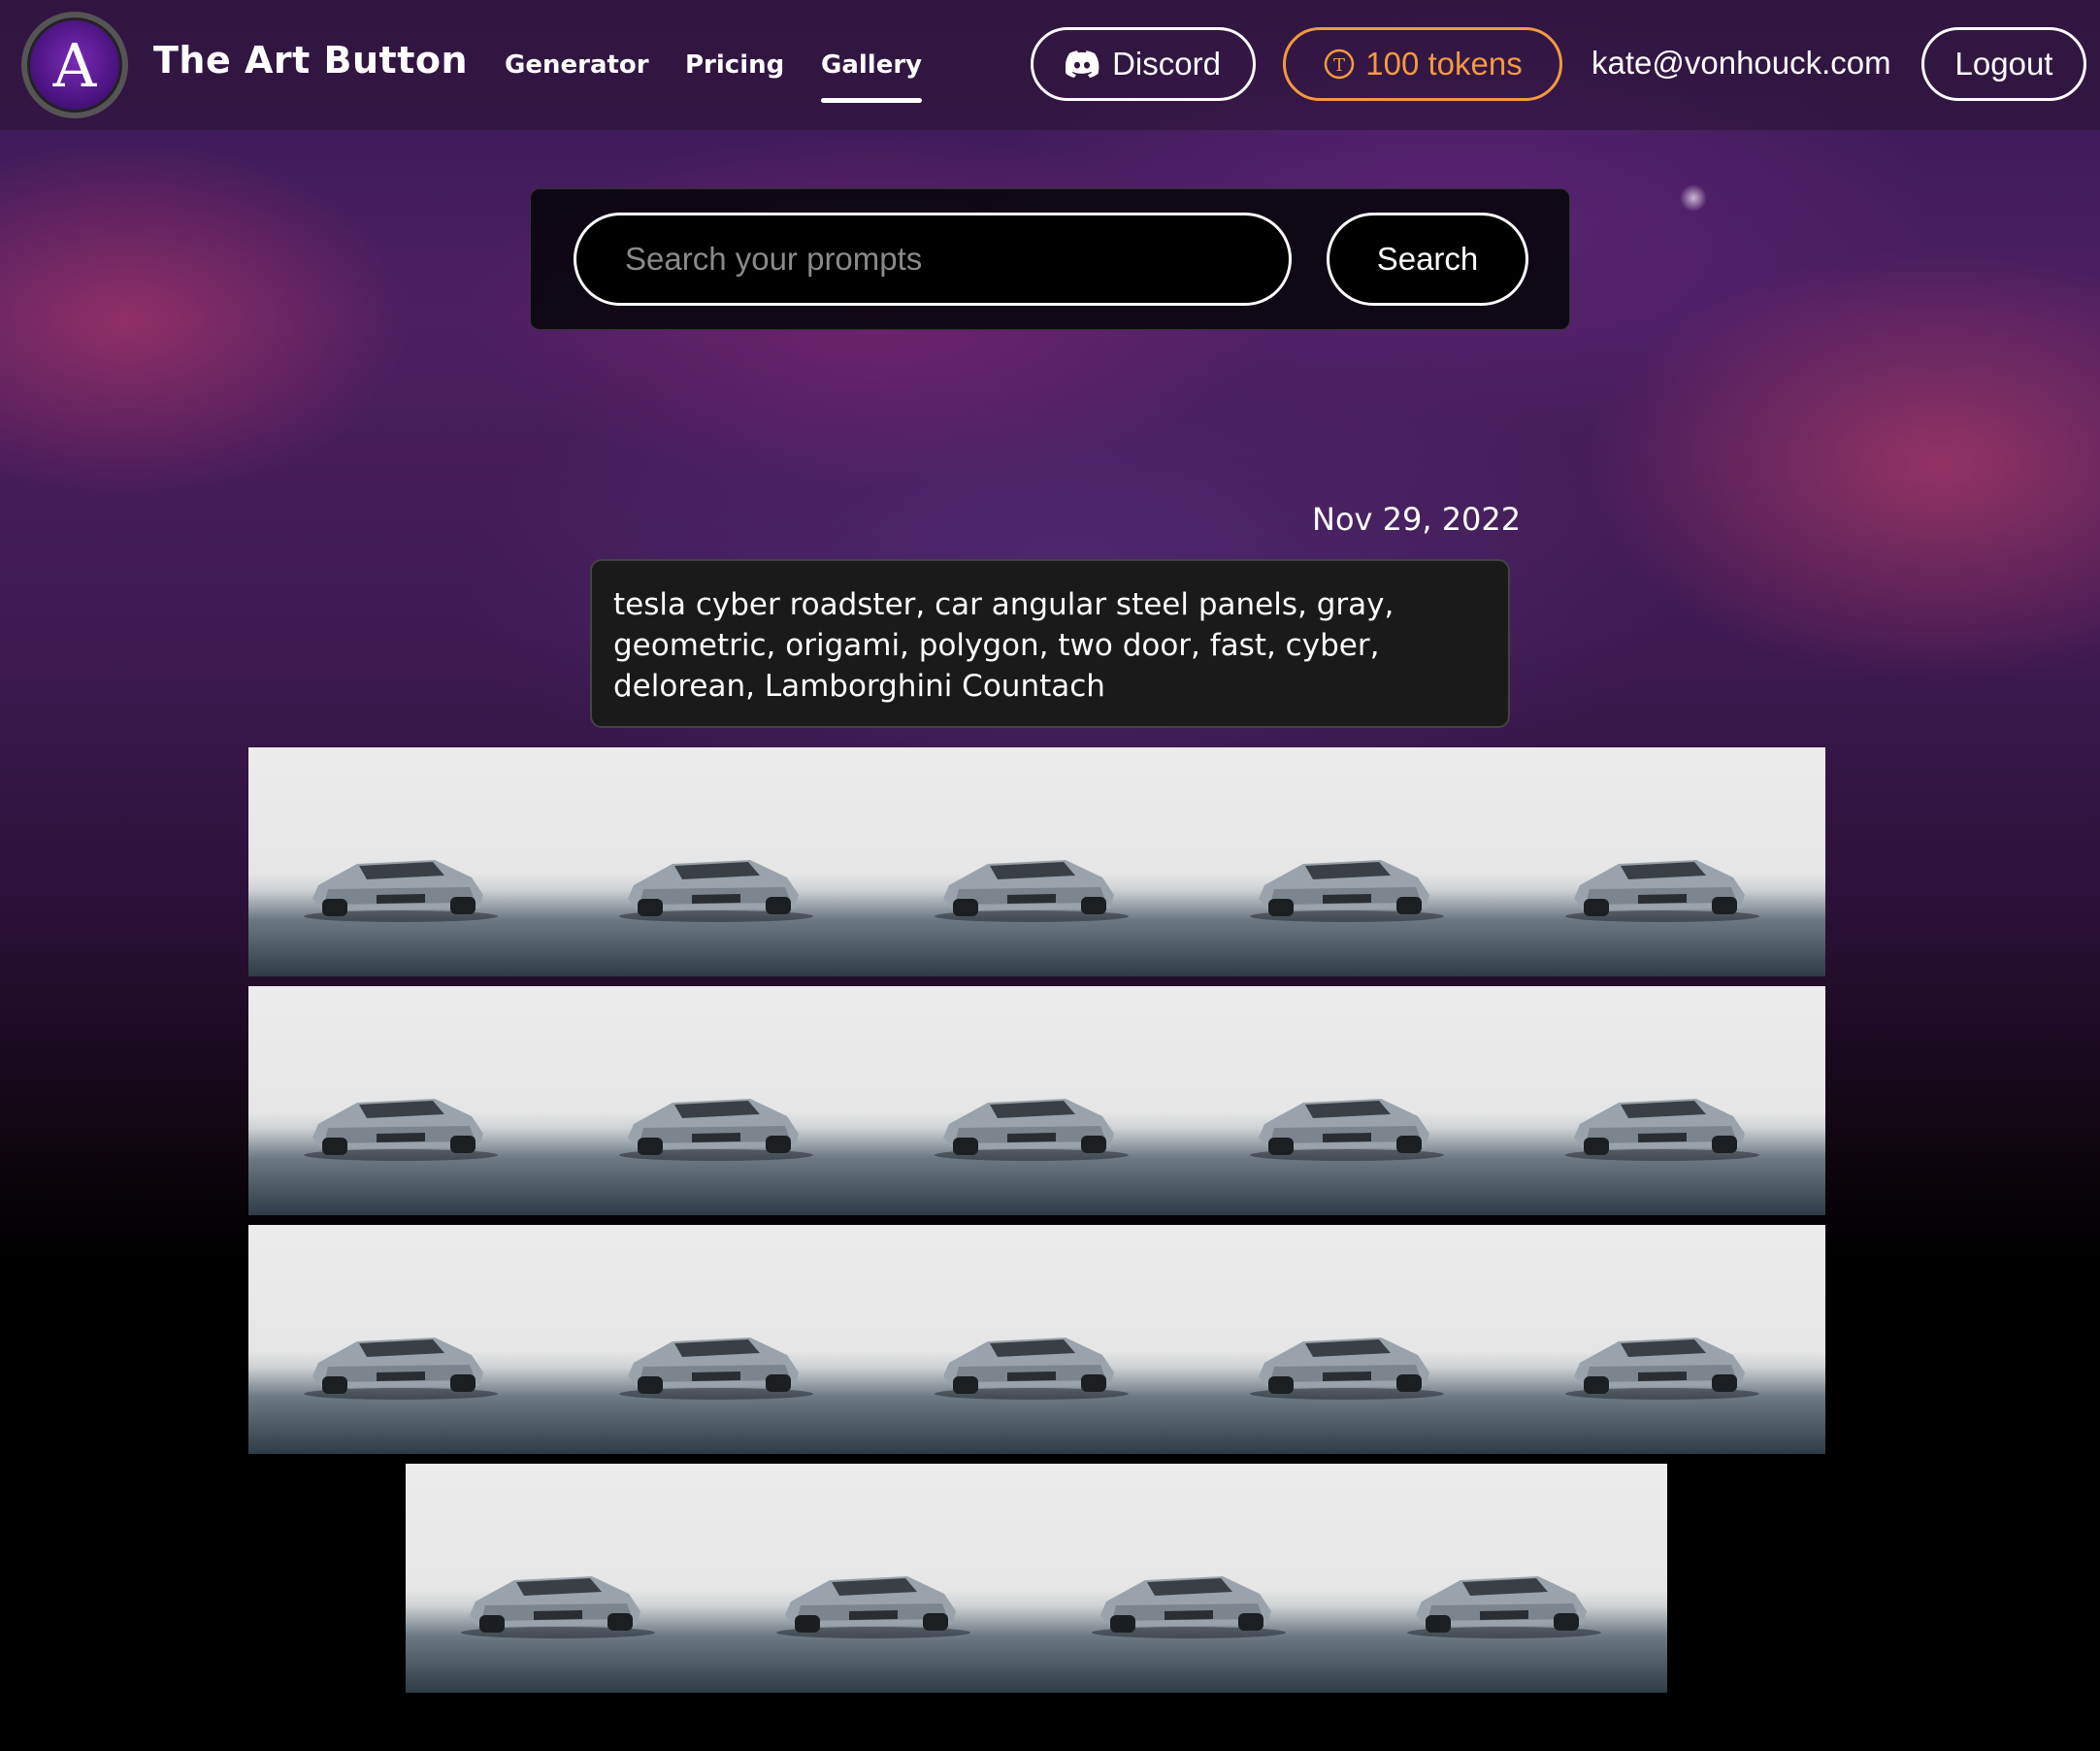 The height and width of the screenshot is (1751, 2100). I want to click on discord-icon, so click(1082, 64).